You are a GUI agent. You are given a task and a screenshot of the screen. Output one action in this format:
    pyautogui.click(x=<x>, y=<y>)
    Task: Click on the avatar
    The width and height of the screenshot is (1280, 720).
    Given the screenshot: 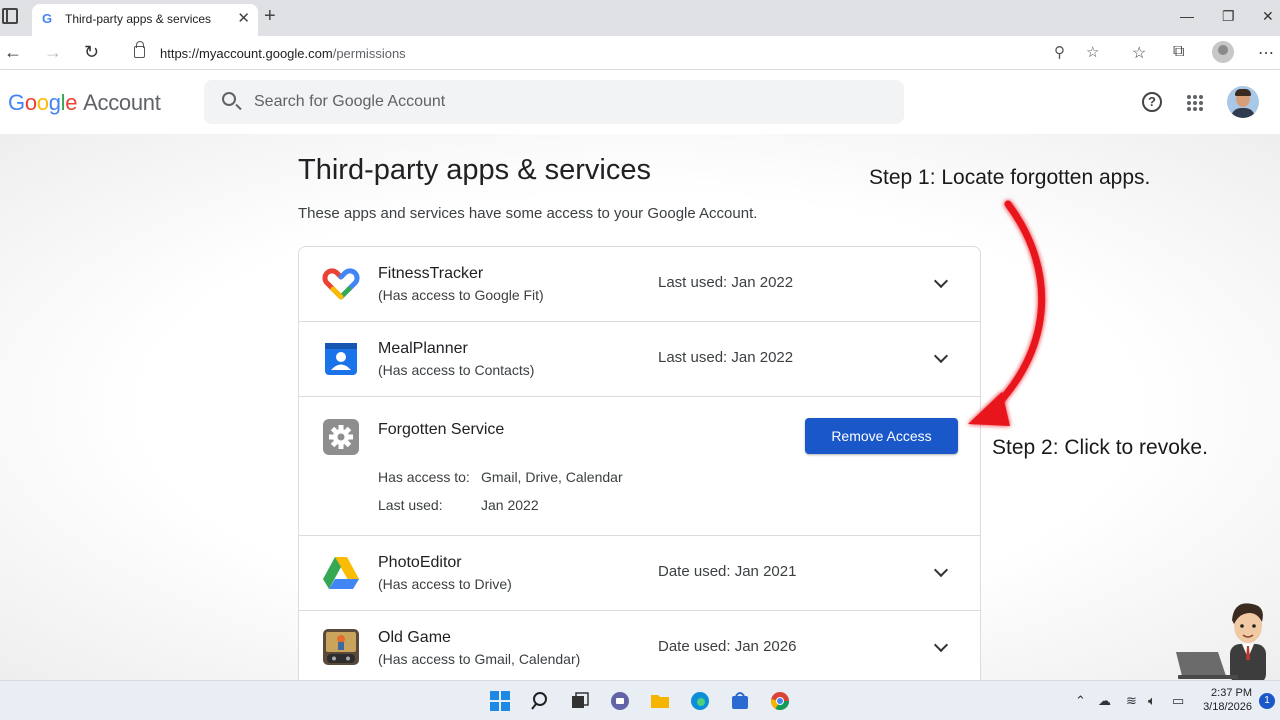 What is the action you would take?
    pyautogui.click(x=1243, y=102)
    